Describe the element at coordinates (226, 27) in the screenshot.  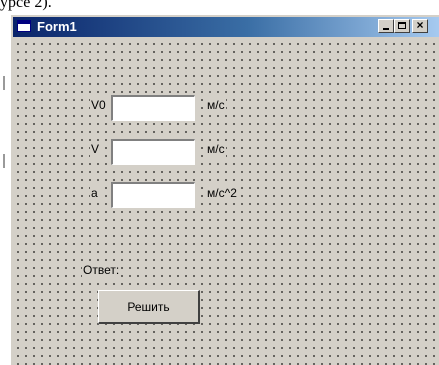
I see `title-bar: Form1 ×` at that location.